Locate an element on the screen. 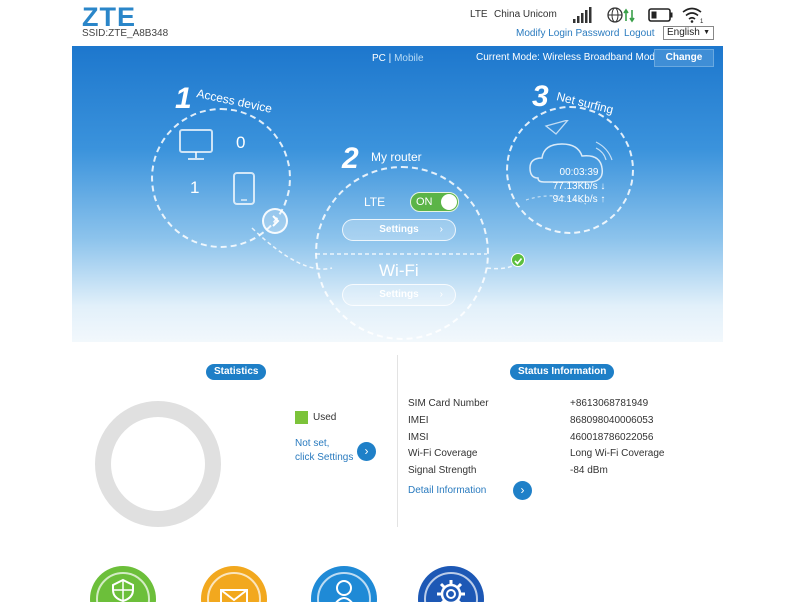 The width and height of the screenshot is (800, 602). download-speed: 77.13Kb/s ↓ is located at coordinates (579, 186).